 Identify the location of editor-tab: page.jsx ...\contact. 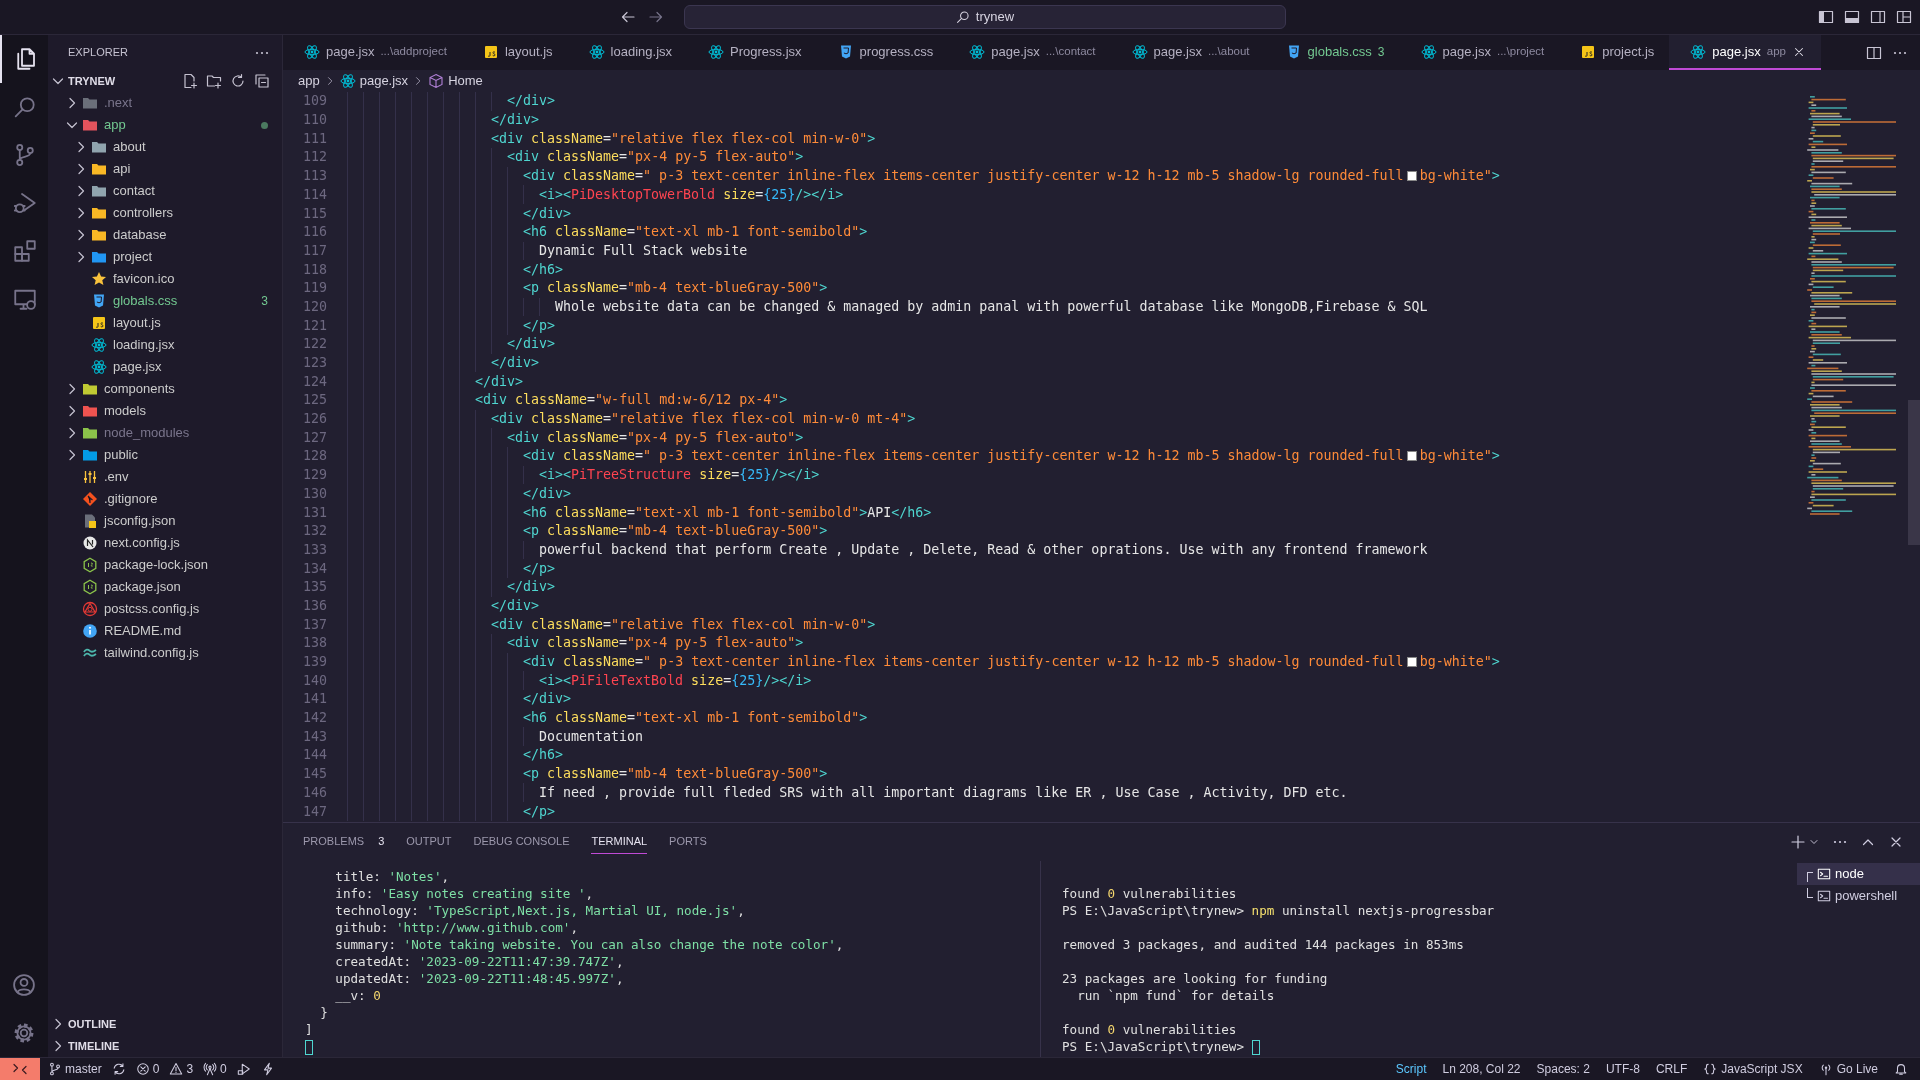
(1029, 52).